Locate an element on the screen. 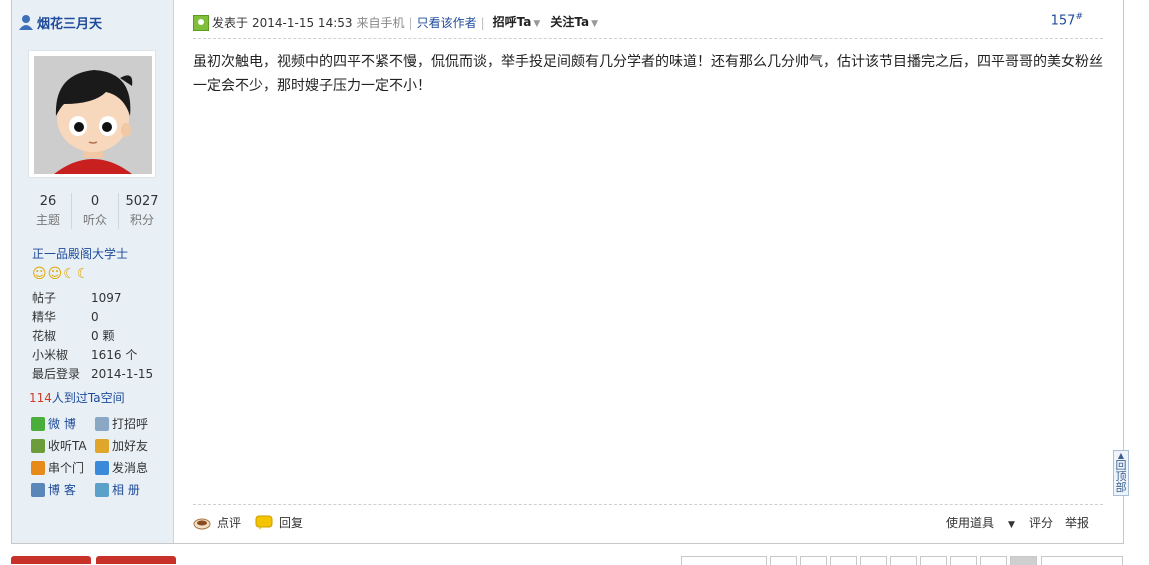 This screenshot has height=565, width=1149. actions-row: 串个门 发消息 is located at coordinates (101, 468).